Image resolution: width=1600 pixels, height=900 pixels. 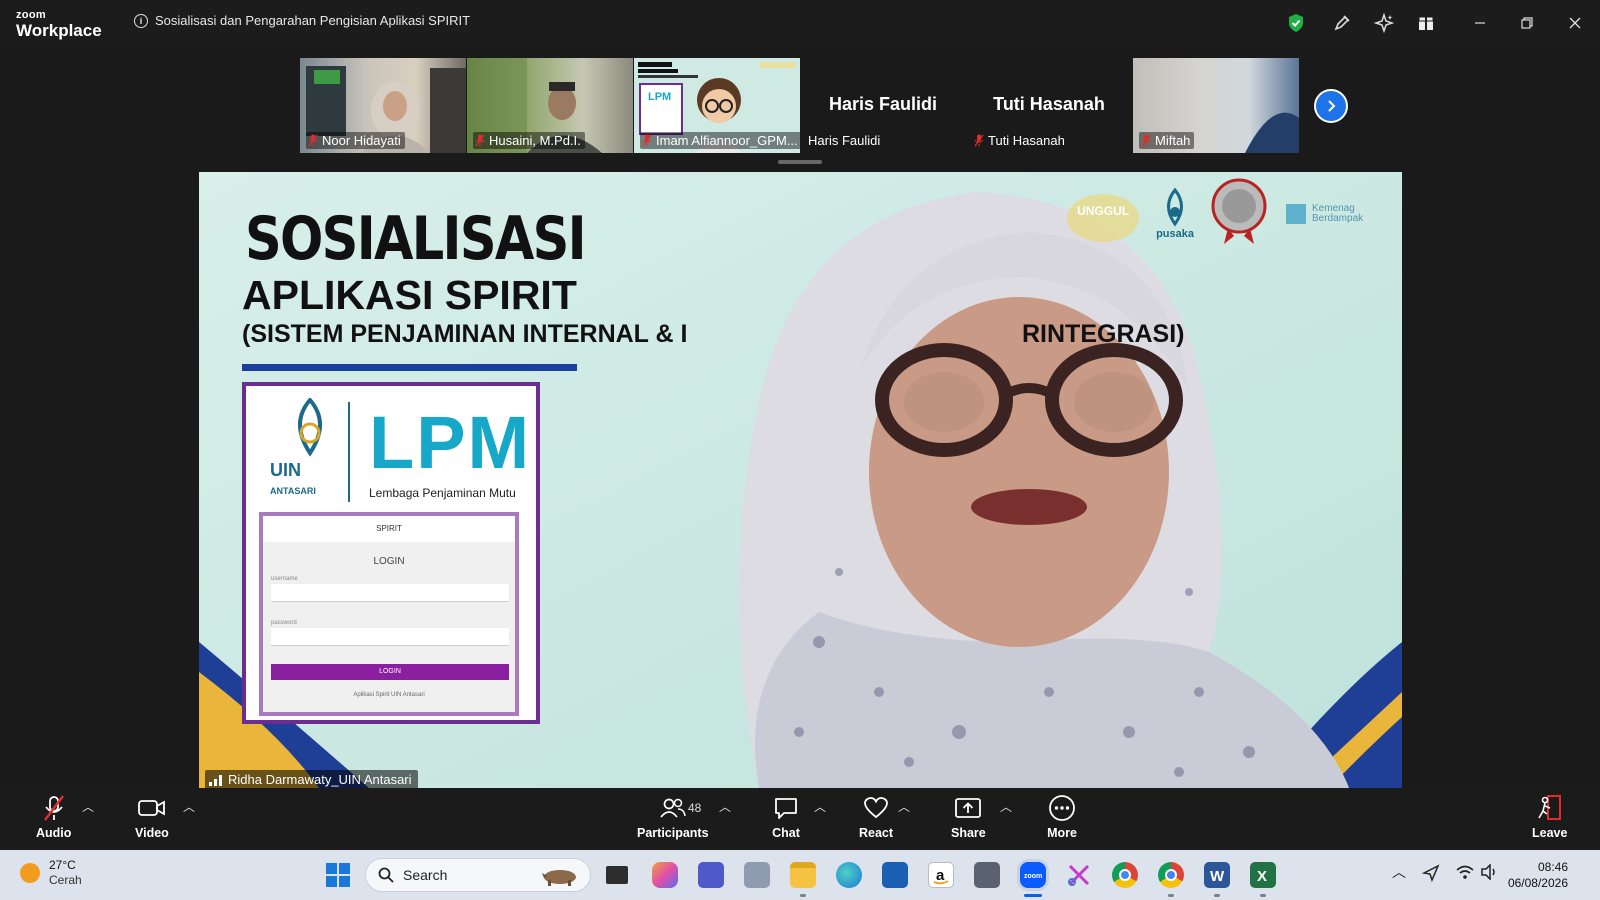 What do you see at coordinates (1217, 875) in the screenshot?
I see `word-icon: W` at bounding box center [1217, 875].